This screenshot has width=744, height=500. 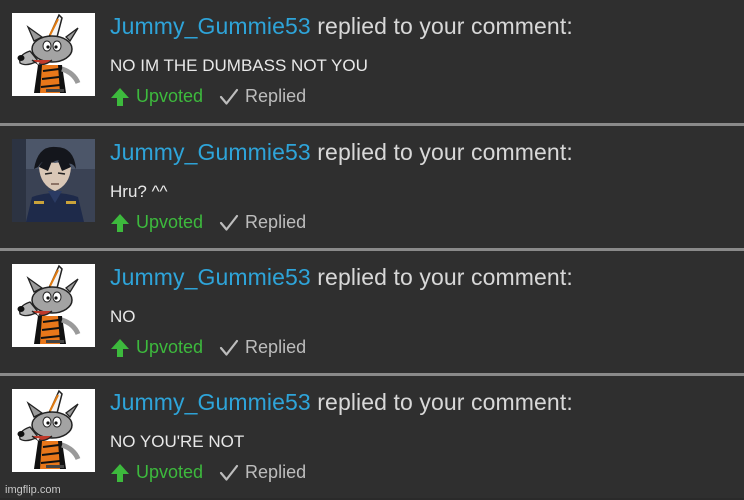 What do you see at coordinates (139, 192) in the screenshot?
I see `reply-text: Hru? ^^` at bounding box center [139, 192].